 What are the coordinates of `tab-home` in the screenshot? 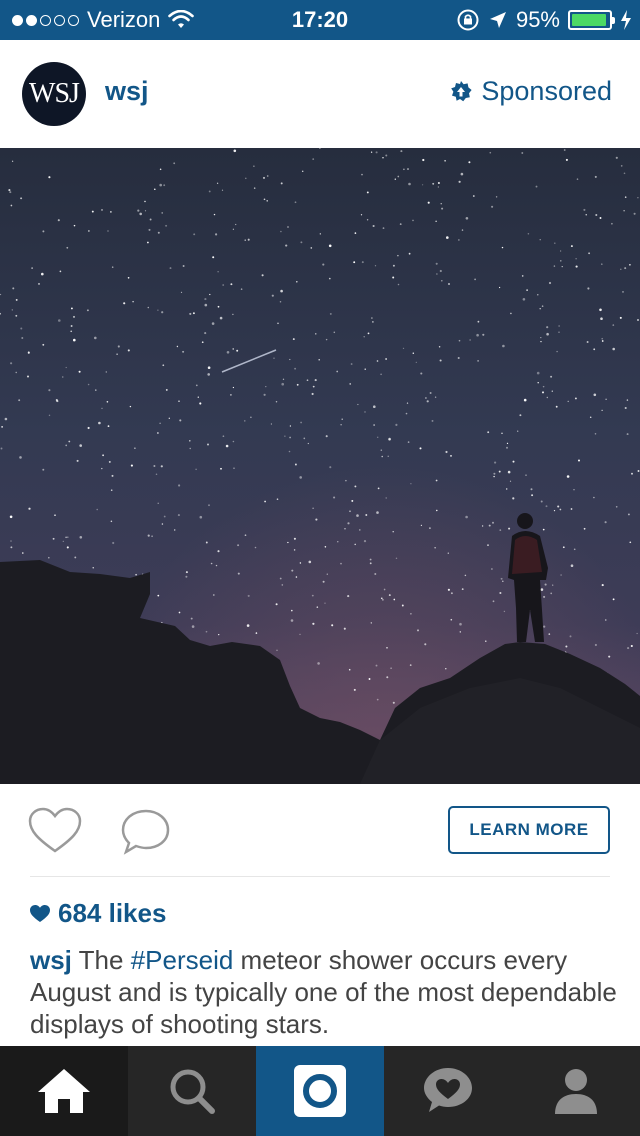 It's located at (64, 1091).